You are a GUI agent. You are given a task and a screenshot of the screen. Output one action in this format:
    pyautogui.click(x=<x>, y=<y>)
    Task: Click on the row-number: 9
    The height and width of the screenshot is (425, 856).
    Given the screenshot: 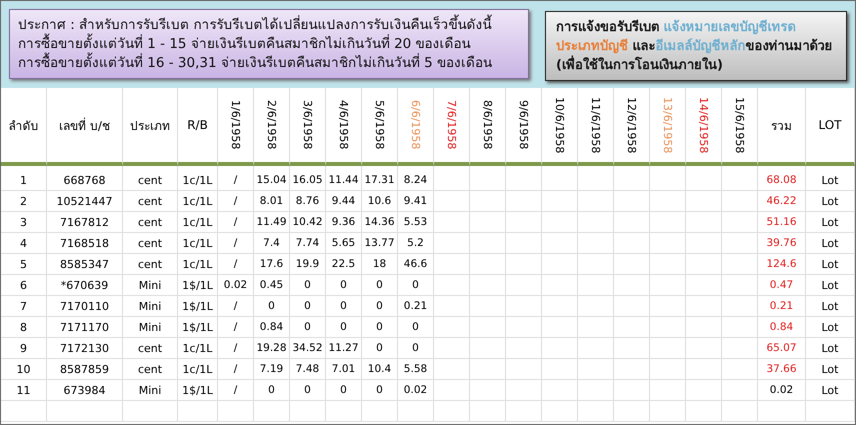 What is the action you would take?
    pyautogui.click(x=23, y=348)
    